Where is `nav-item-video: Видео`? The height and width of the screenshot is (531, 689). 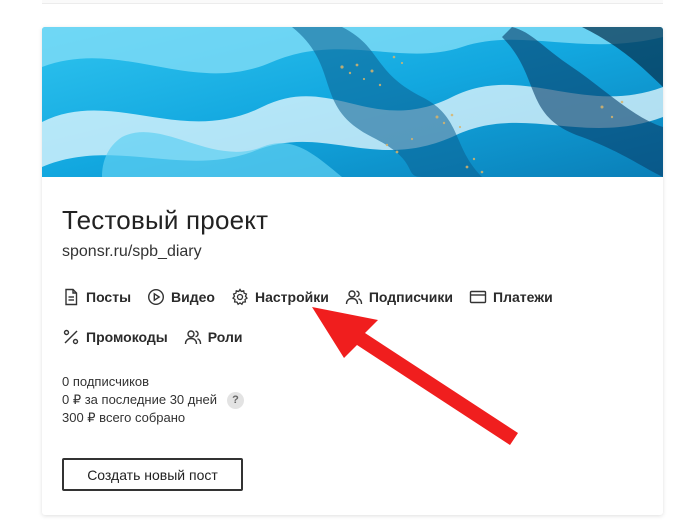 nav-item-video: Видео is located at coordinates (181, 297).